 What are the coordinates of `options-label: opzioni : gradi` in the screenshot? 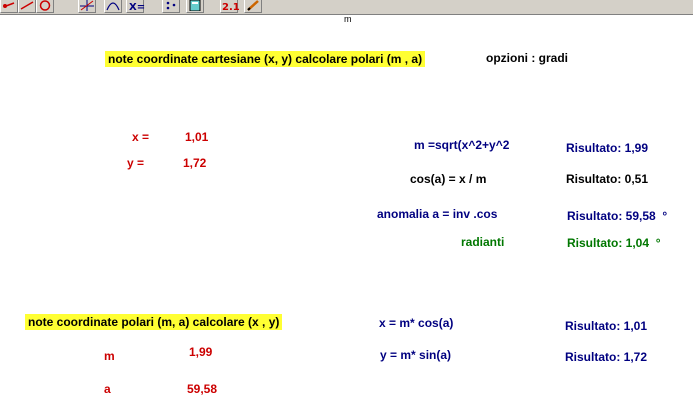 It's located at (527, 58).